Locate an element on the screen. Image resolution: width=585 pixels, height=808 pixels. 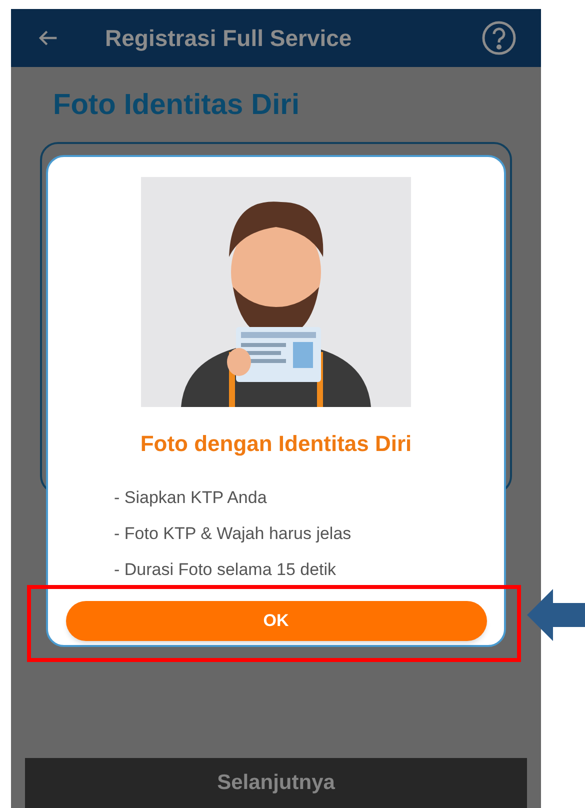
dialog-title: Foto dengan Identitas Diri is located at coordinates (276, 444).